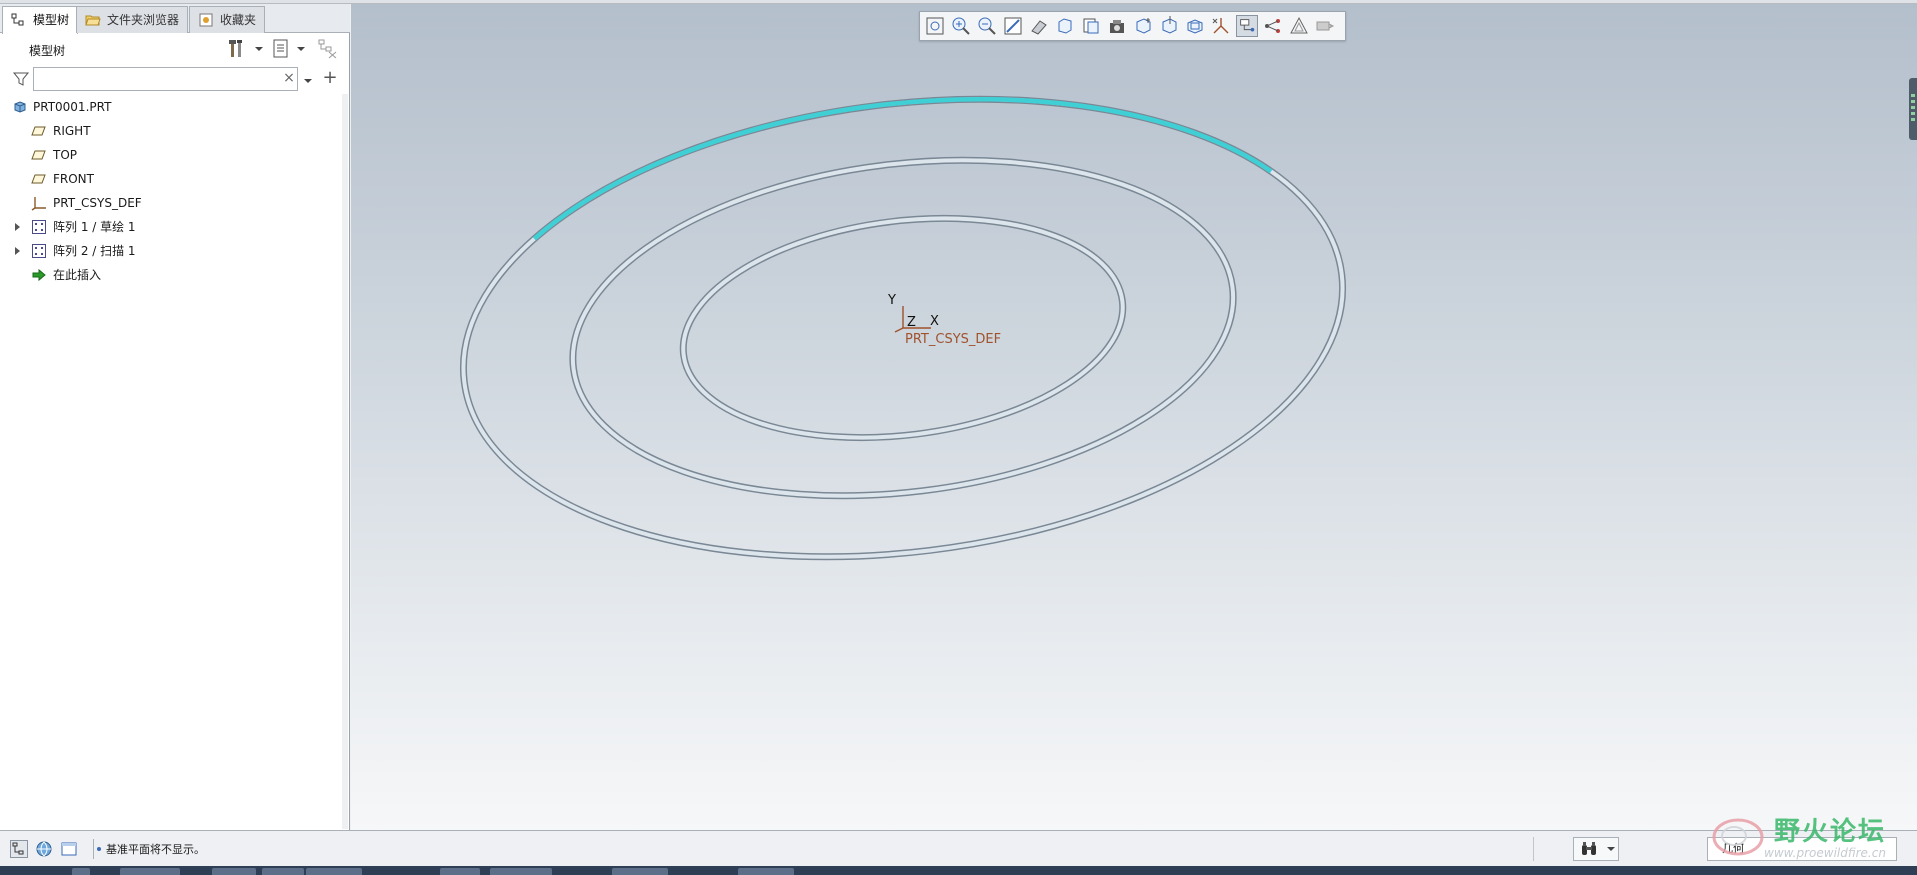 The height and width of the screenshot is (875, 1917). I want to click on tab-label: 收藏夹, so click(238, 20).